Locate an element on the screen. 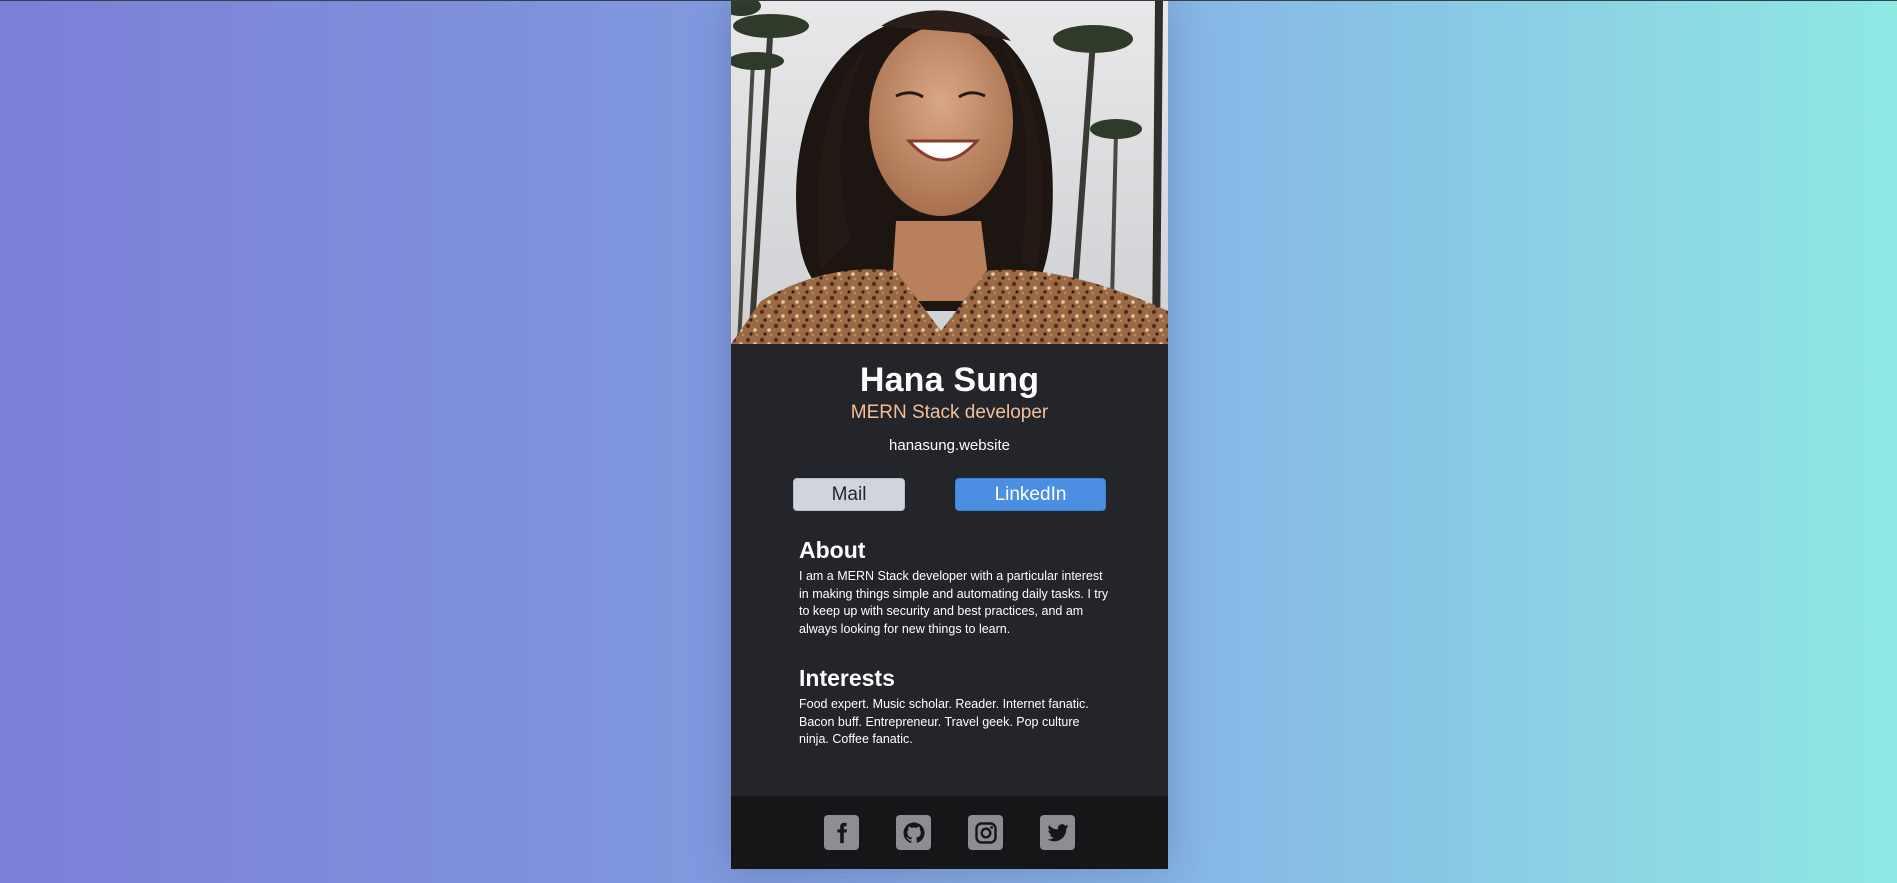 The width and height of the screenshot is (1897, 883). profile-role: MERN Stack developer is located at coordinates (949, 412).